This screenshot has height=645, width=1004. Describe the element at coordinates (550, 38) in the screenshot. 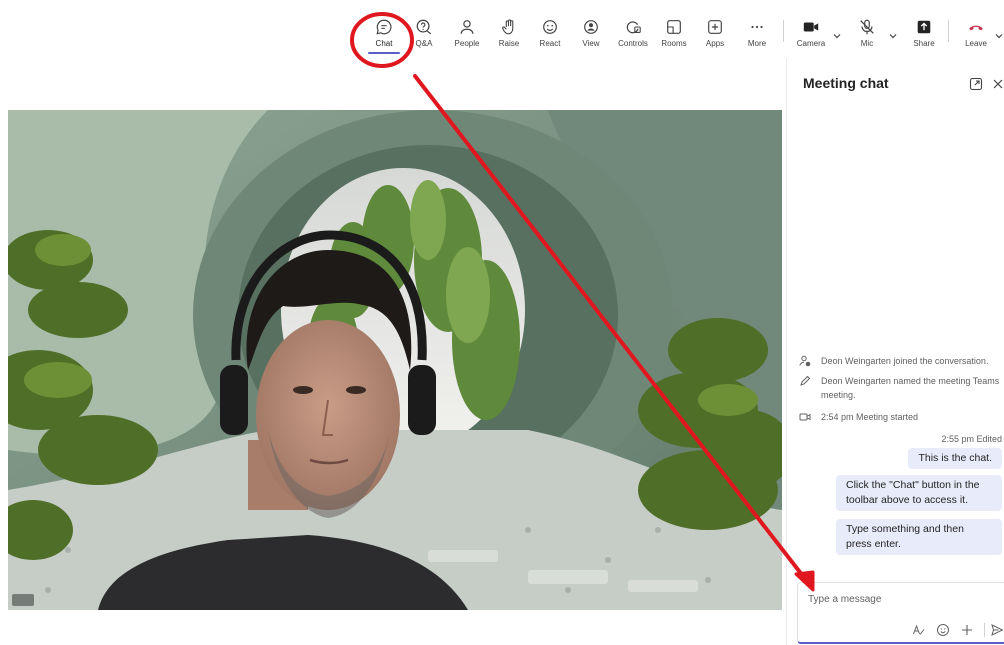

I see `react-button: React` at that location.